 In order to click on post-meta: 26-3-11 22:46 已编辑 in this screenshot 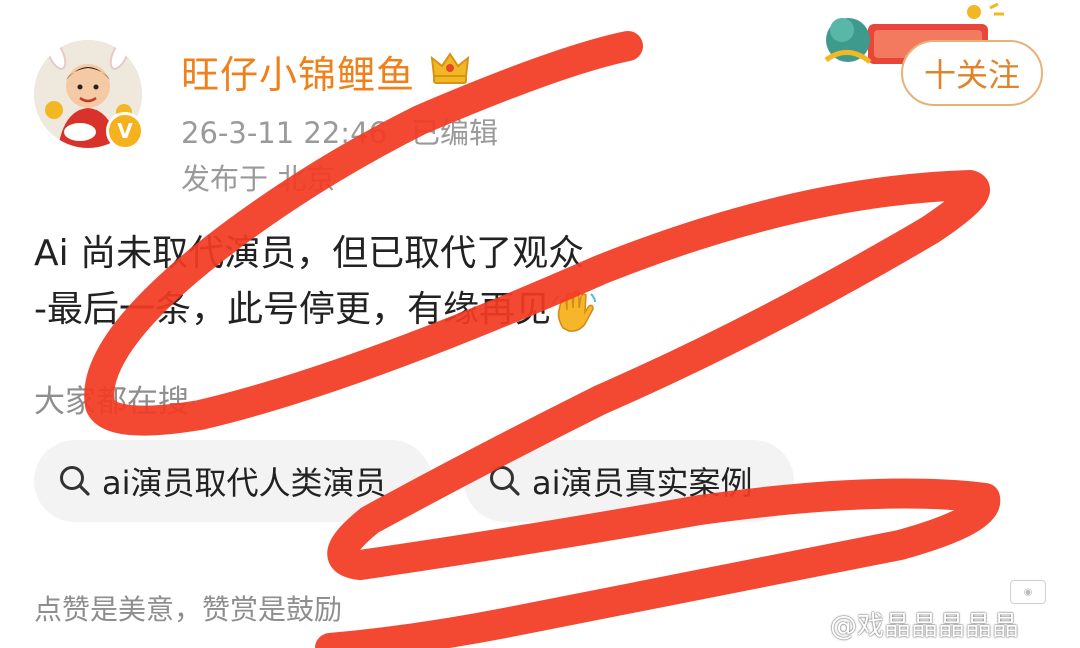, I will do `click(339, 131)`.